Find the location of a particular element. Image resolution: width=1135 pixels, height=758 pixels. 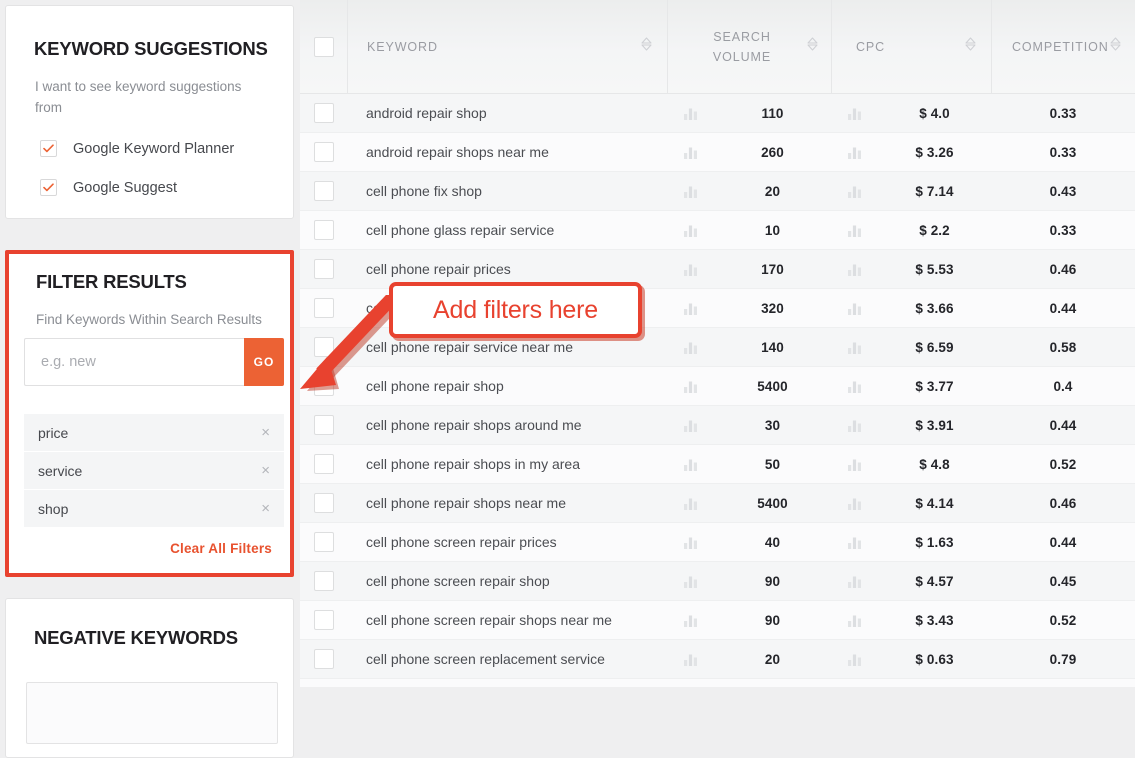

checkbox-google-suggest is located at coordinates (48, 187).